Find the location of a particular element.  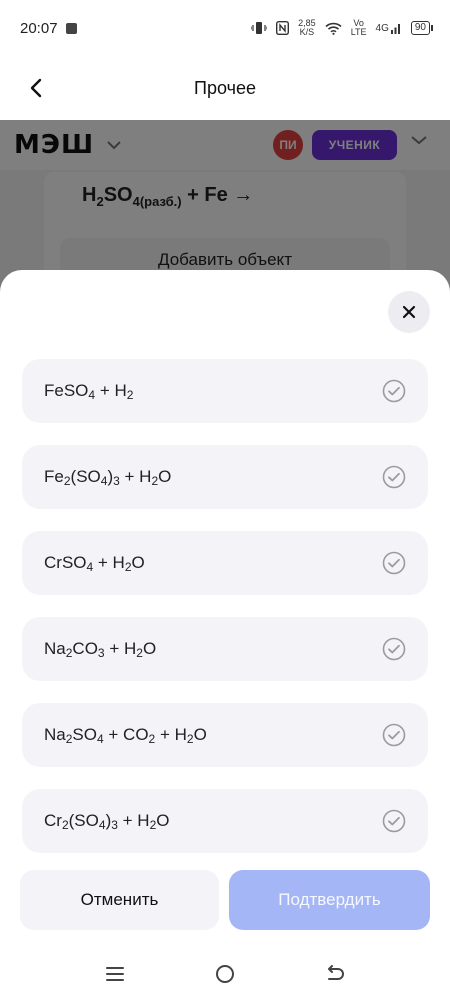

home-circle-icon is located at coordinates (225, 974).